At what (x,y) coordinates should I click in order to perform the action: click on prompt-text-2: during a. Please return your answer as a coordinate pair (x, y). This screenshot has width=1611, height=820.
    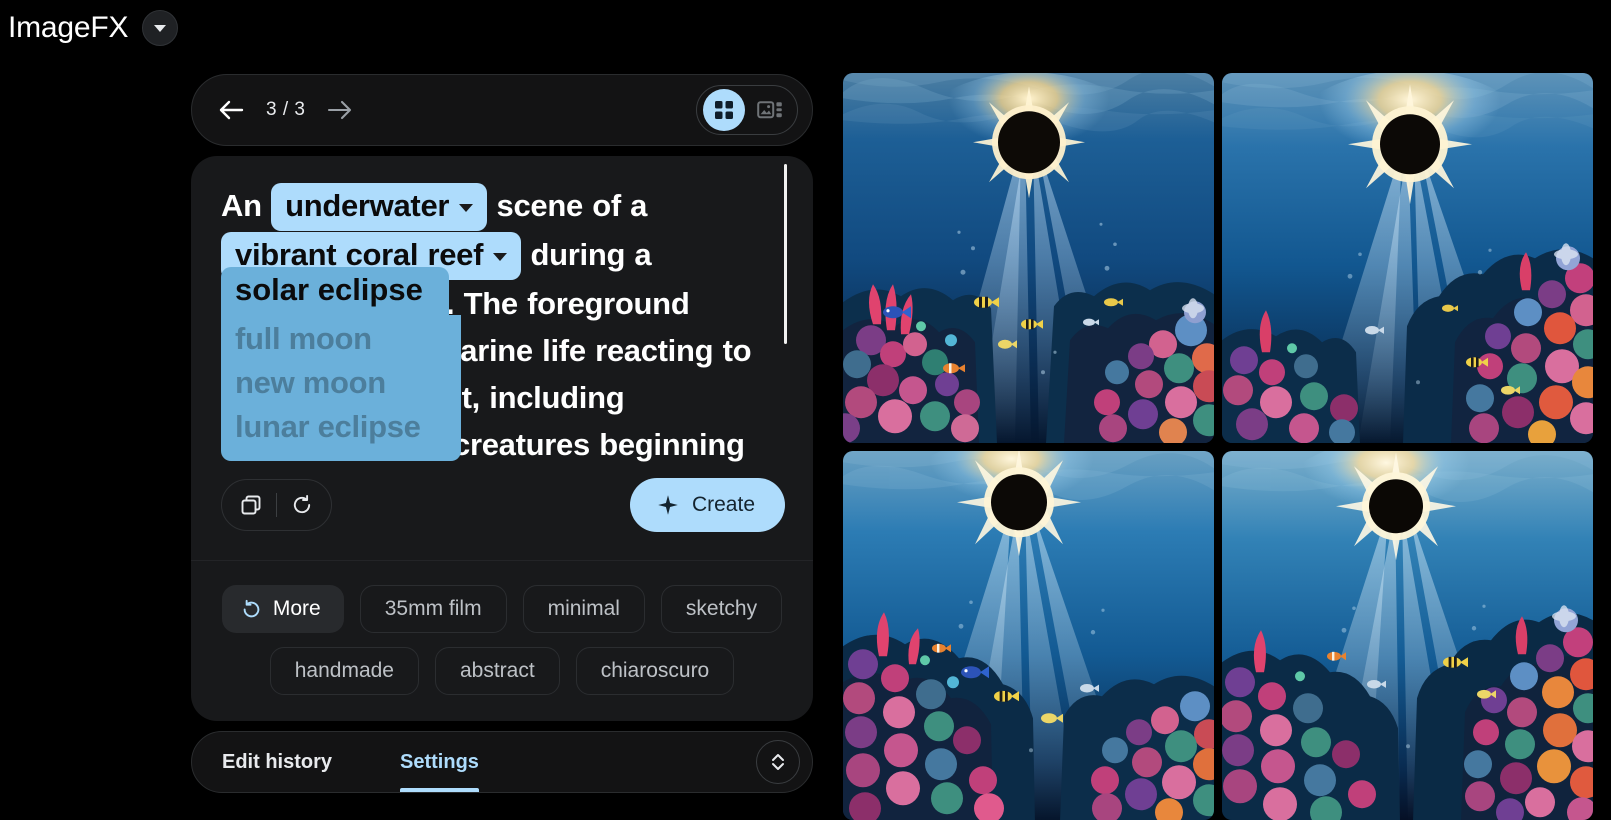
    Looking at the image, I should click on (591, 254).